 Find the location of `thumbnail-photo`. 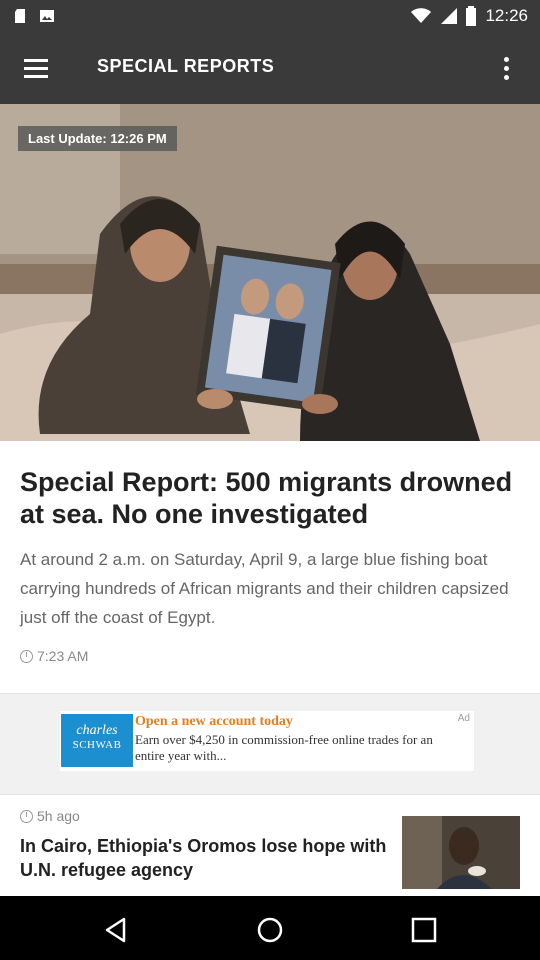

thumbnail-photo is located at coordinates (461, 852).